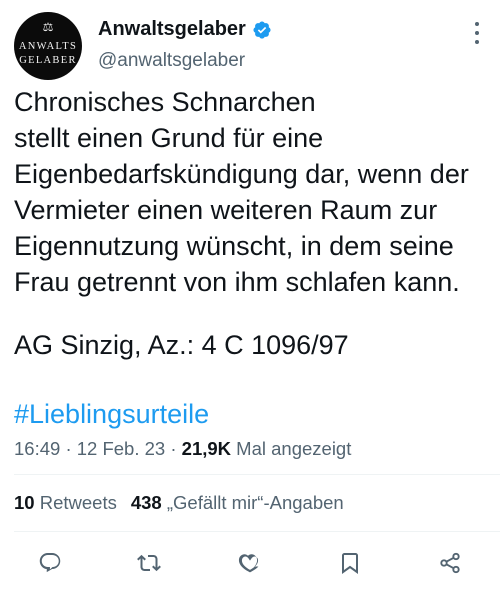 This screenshot has height=591, width=500. I want to click on handle: @anwaltsgelaber, so click(171, 61).